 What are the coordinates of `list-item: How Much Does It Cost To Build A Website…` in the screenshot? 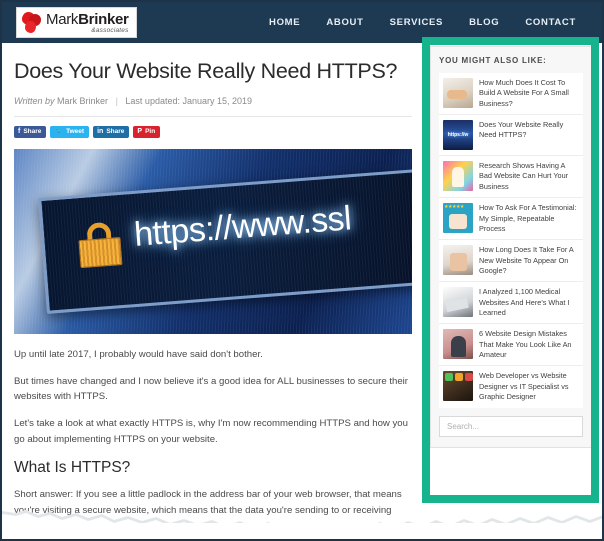 It's located at (511, 94).